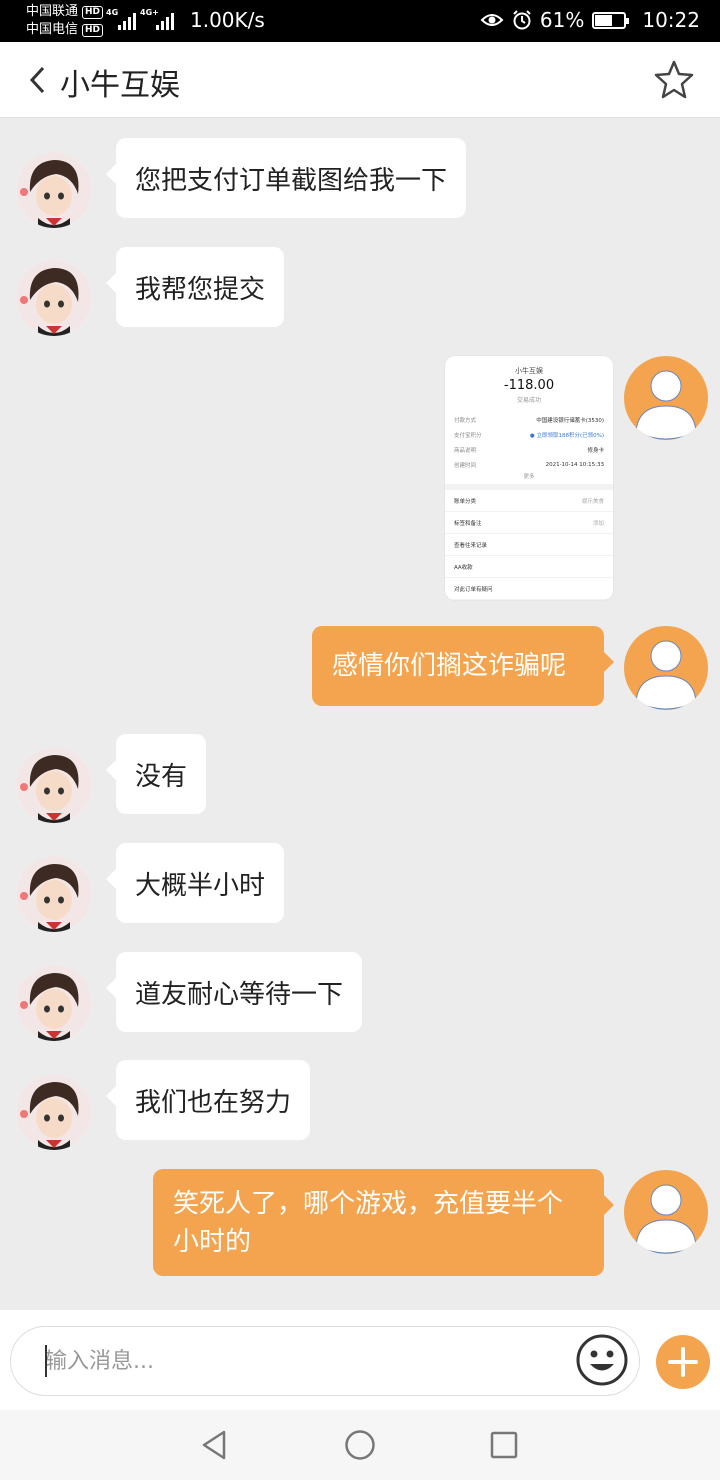 The image size is (720, 1480). What do you see at coordinates (529, 501) in the screenshot?
I see `receipt-link: 账单分类 娱乐美食` at bounding box center [529, 501].